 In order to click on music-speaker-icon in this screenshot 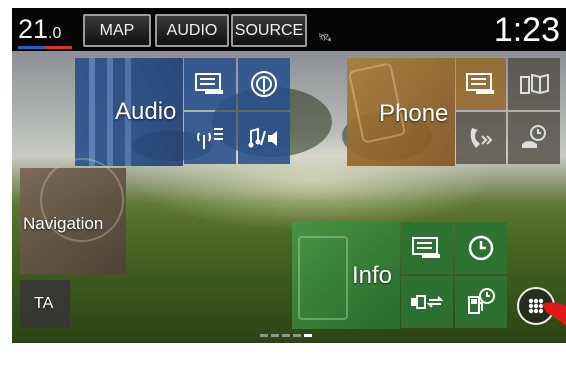, I will do `click(264, 138)`.